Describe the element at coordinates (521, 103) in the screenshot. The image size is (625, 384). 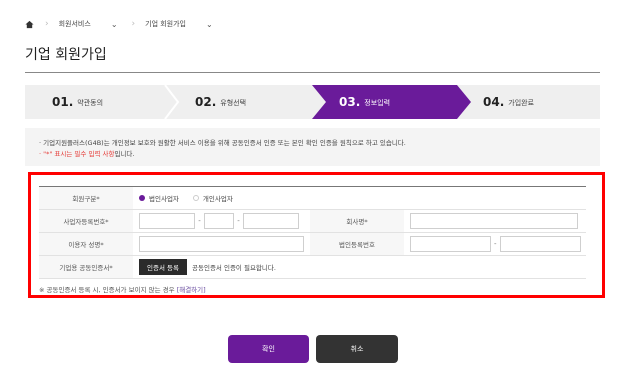
I see `step-label: 가입완료` at that location.